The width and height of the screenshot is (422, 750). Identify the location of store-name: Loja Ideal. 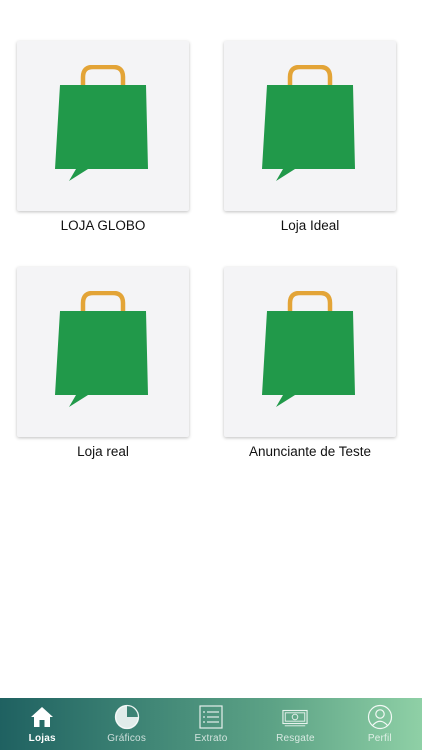
(310, 225).